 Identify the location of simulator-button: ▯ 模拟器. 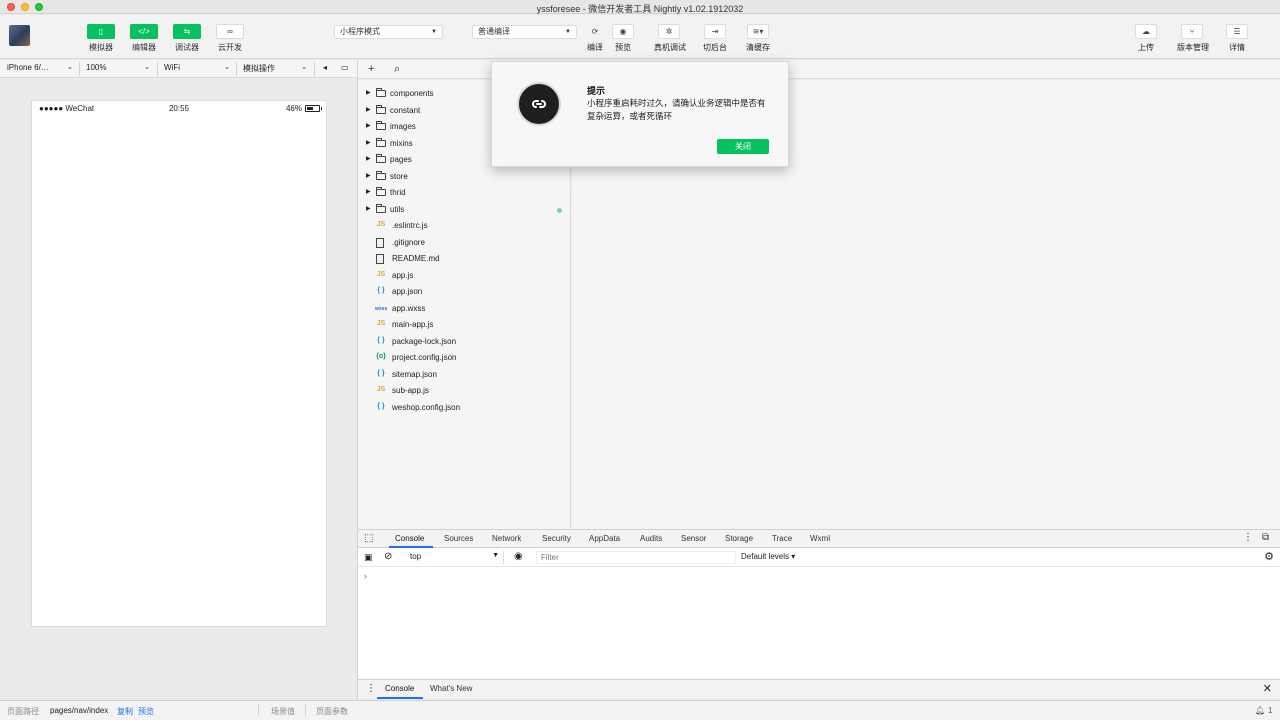
(101, 38).